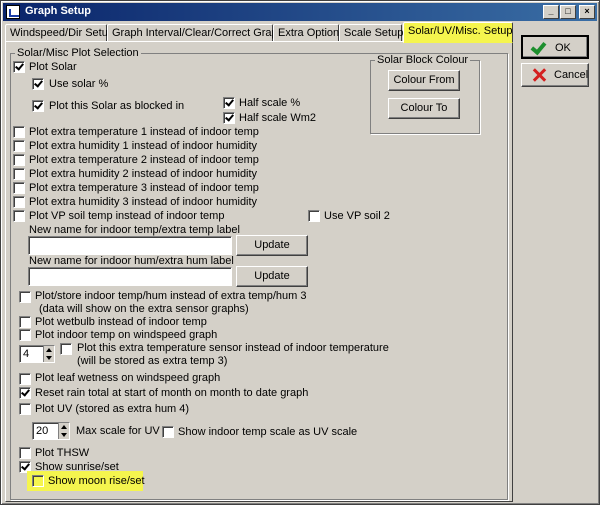  I want to click on indoor-as-uv-checkbox, so click(168, 432).